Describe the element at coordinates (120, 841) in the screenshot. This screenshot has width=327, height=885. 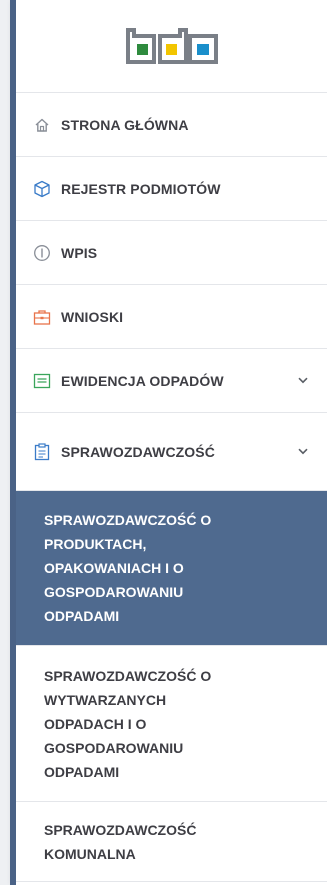
I see `submenu-label-komunalna: SPRAWOZDAWCZOŚĆ KOMUNALNA` at that location.